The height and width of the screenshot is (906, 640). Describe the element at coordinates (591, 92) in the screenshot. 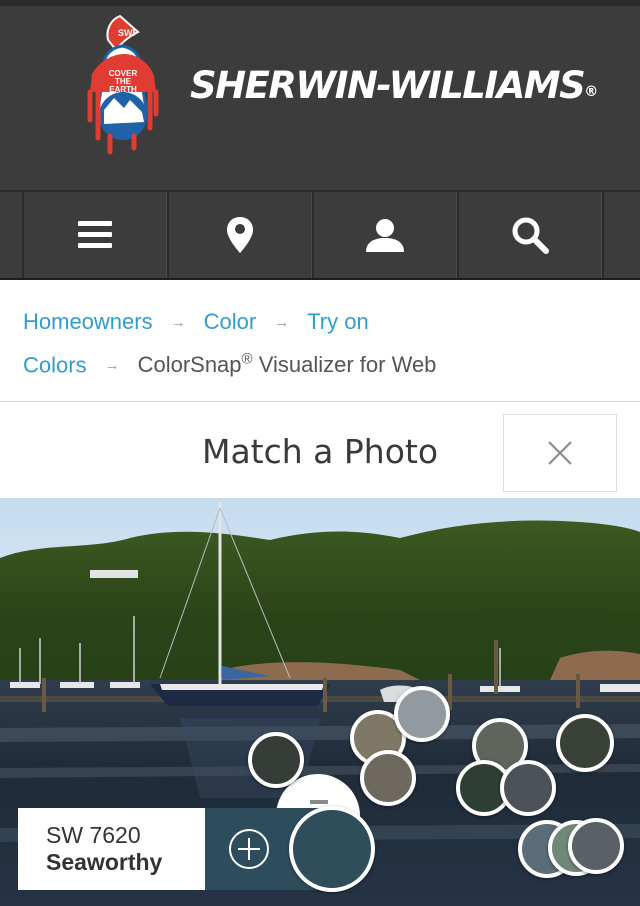

I see `registered-mark: ®` at that location.